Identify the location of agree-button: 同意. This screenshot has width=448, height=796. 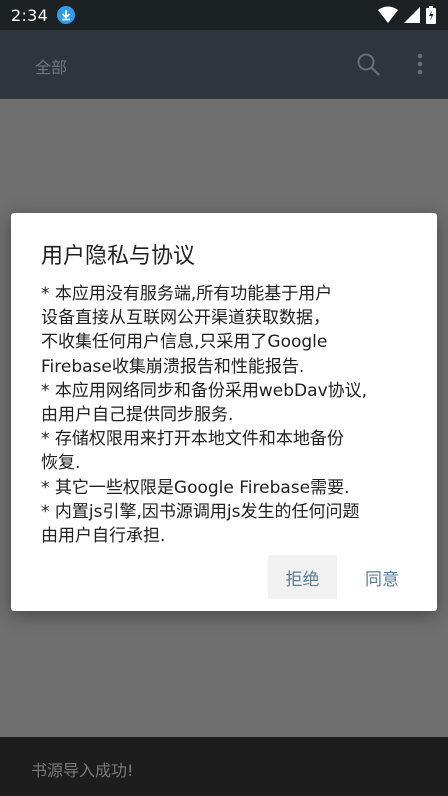
(382, 577).